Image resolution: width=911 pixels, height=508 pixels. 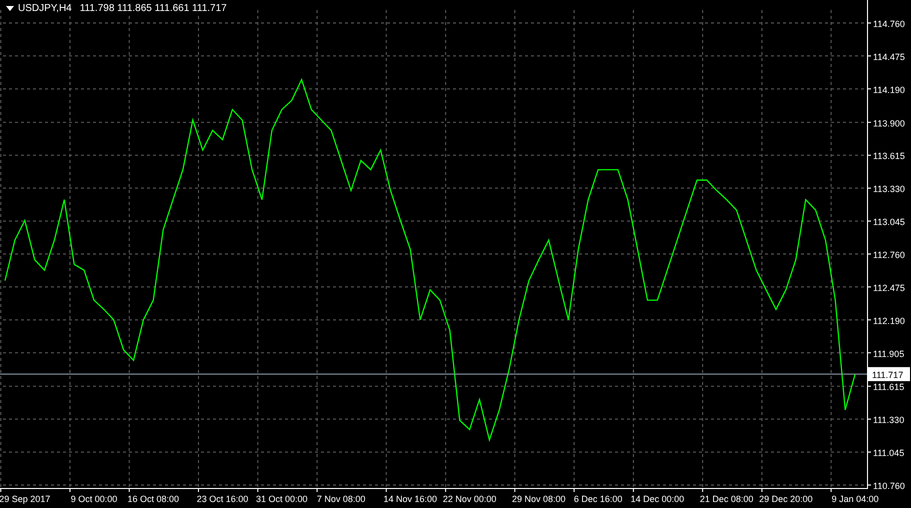 I want to click on x-tick-label: 21 Dec 08:00, so click(x=727, y=499).